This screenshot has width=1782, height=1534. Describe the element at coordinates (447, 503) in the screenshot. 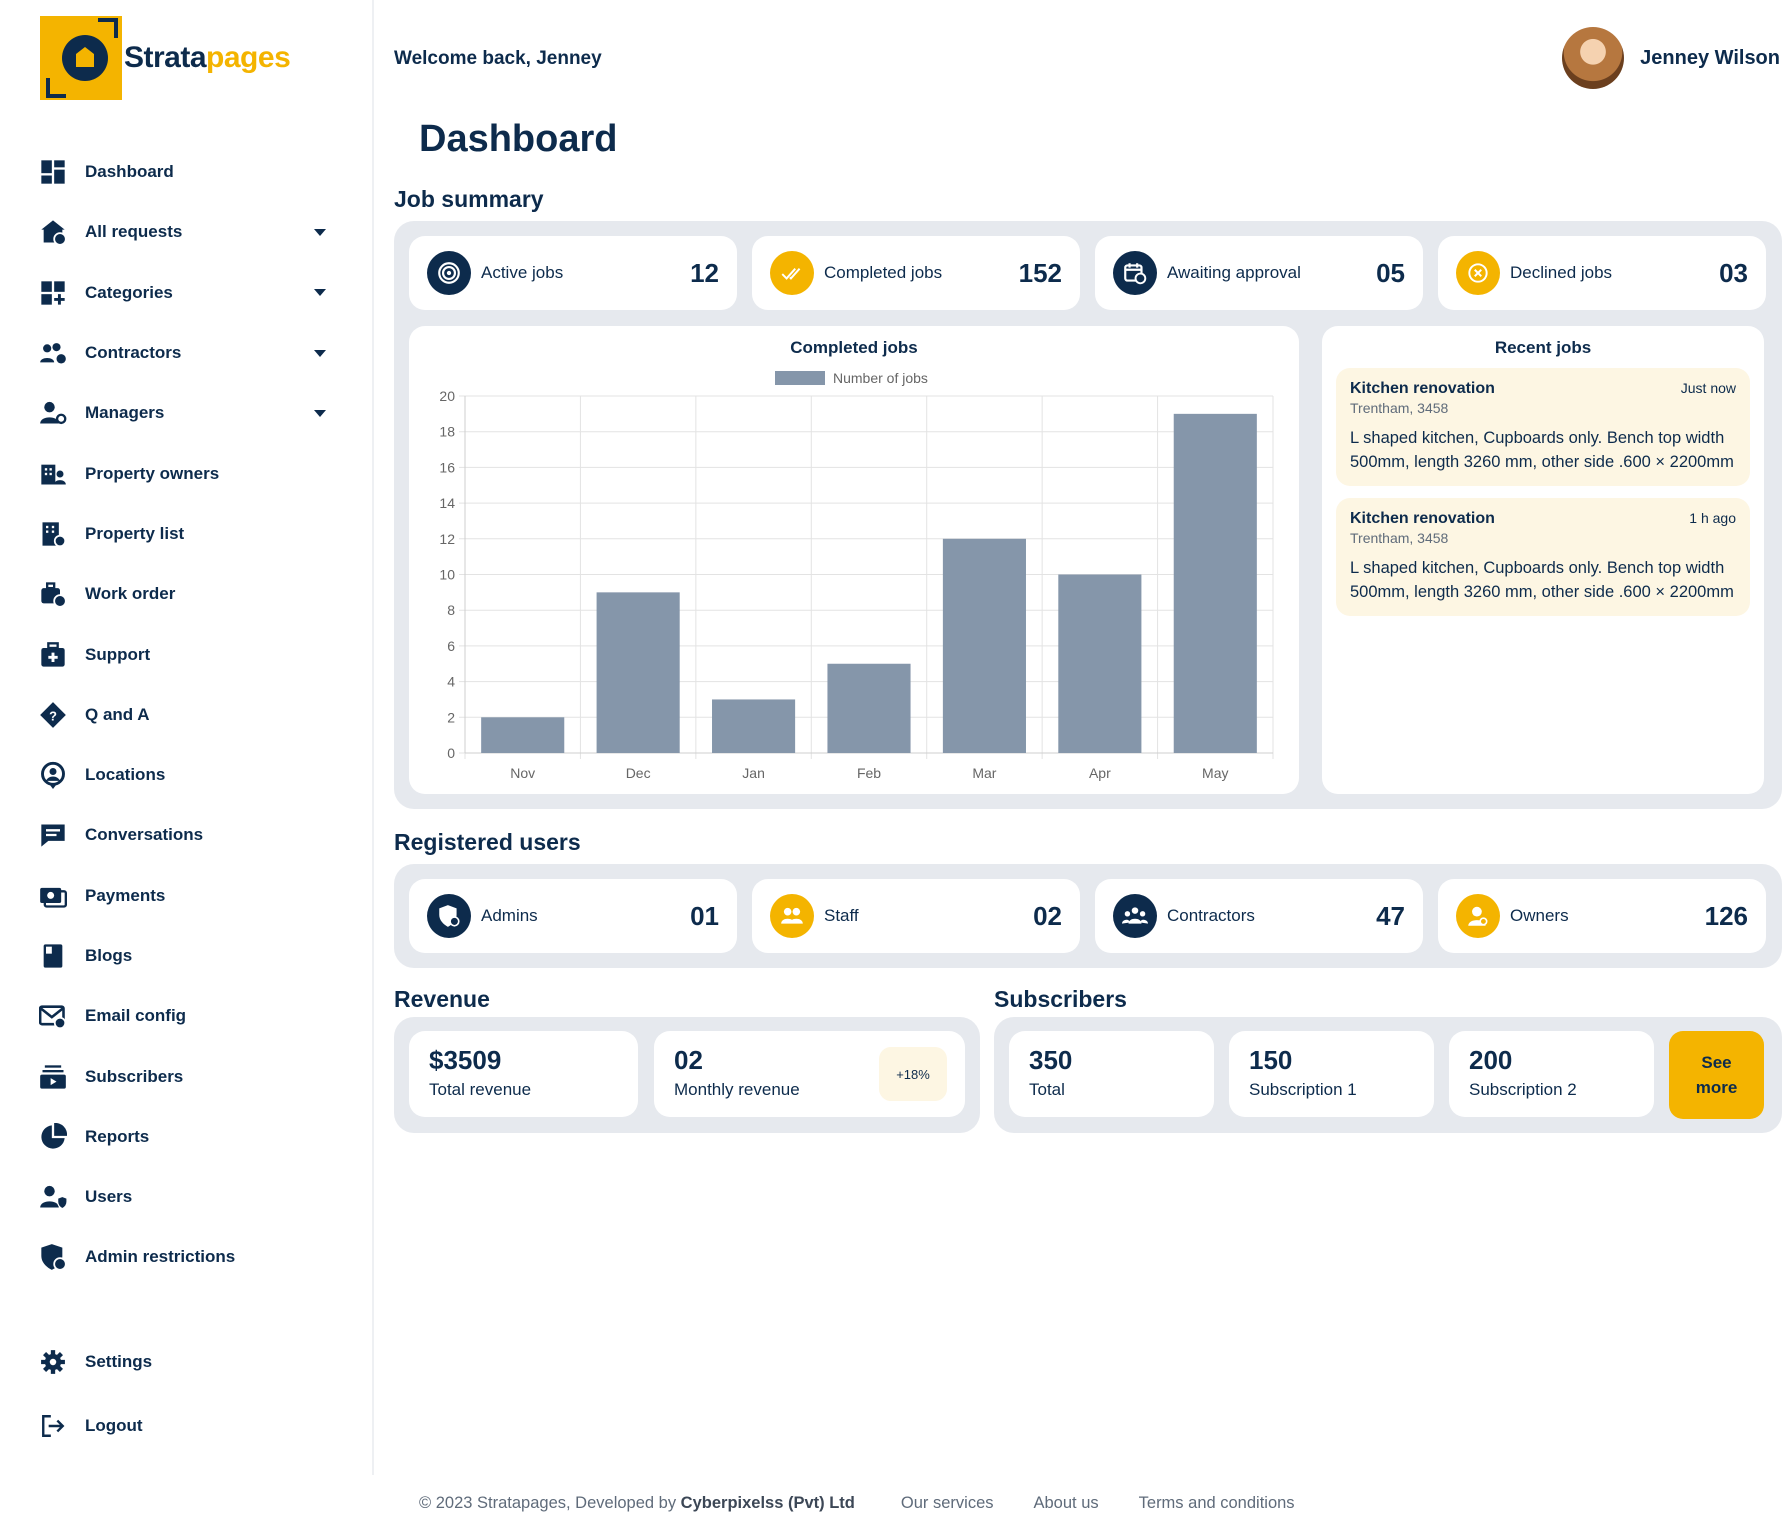

I see `y-tick-label: 14` at that location.